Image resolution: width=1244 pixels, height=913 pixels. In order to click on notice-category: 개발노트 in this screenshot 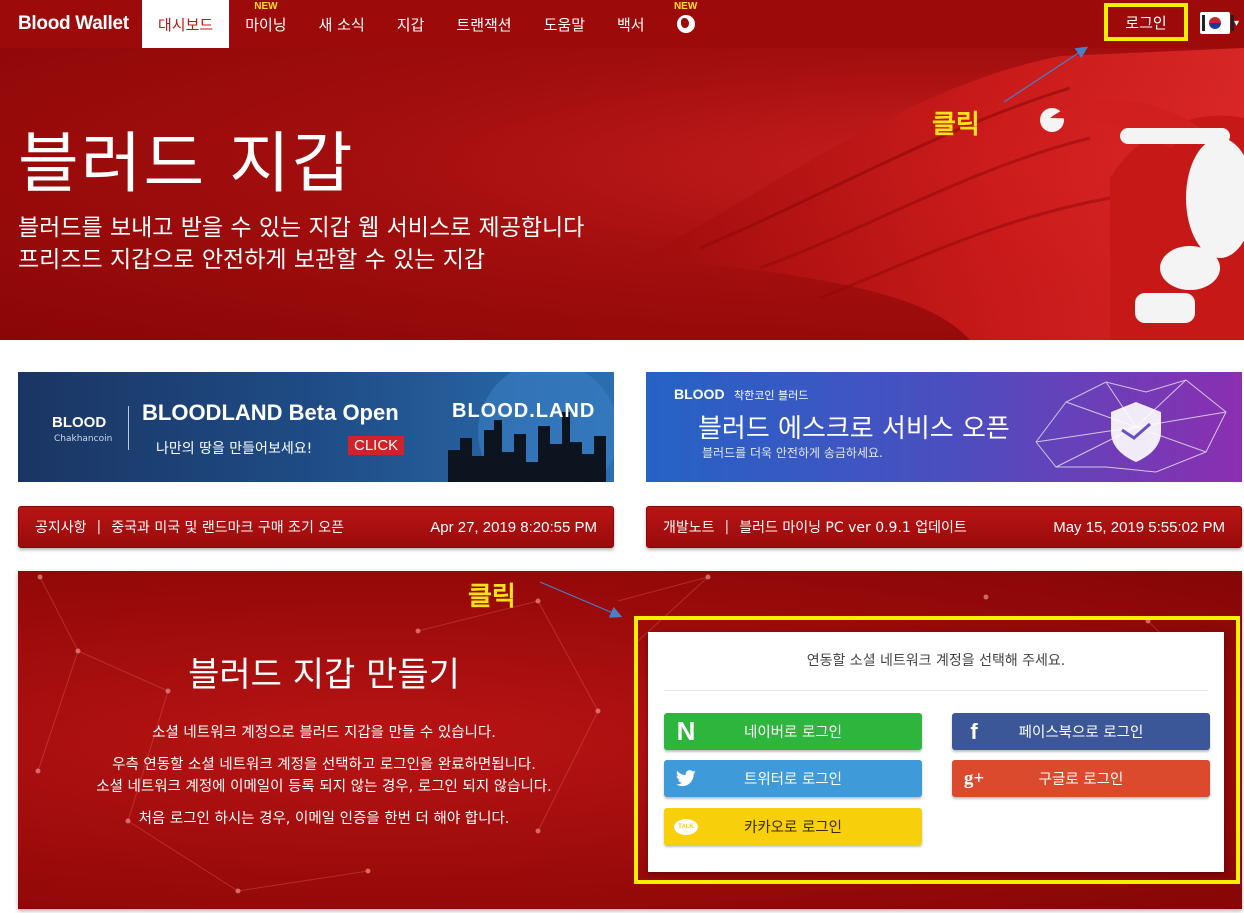, I will do `click(689, 528)`.